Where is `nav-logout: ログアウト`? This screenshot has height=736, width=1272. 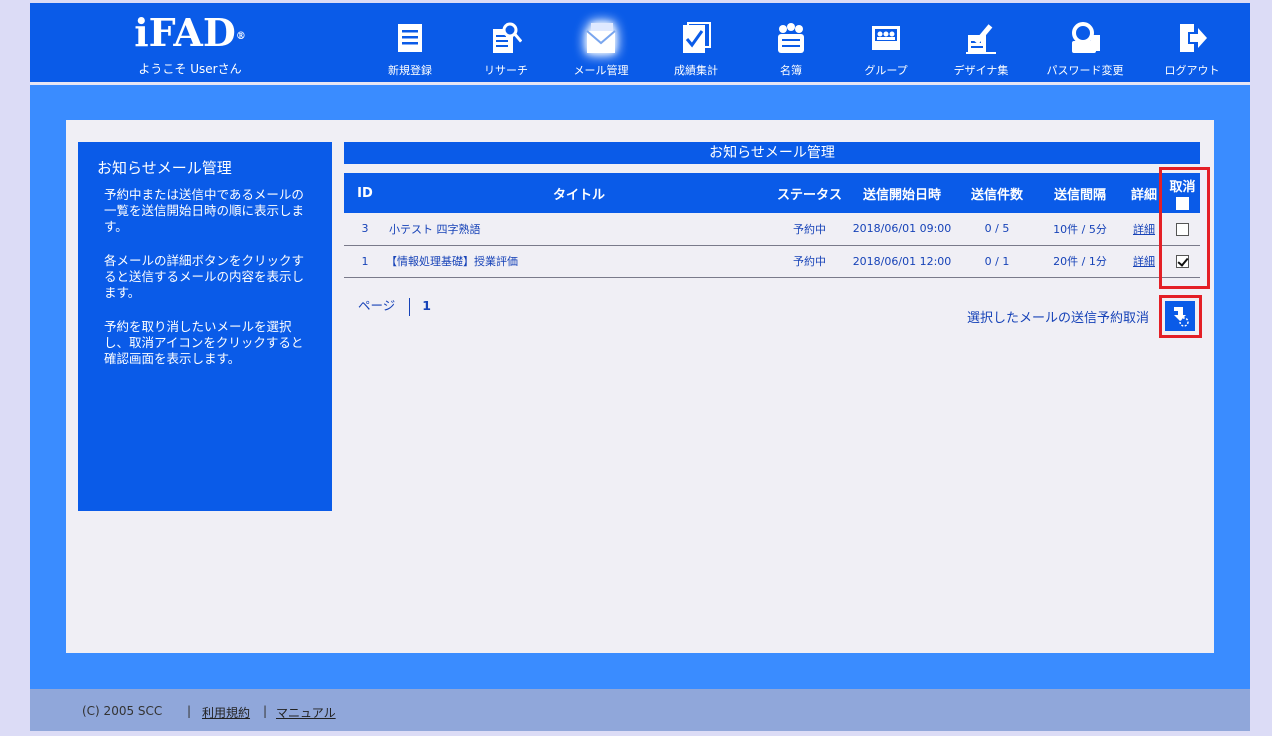
nav-logout: ログアウト is located at coordinates (1192, 47).